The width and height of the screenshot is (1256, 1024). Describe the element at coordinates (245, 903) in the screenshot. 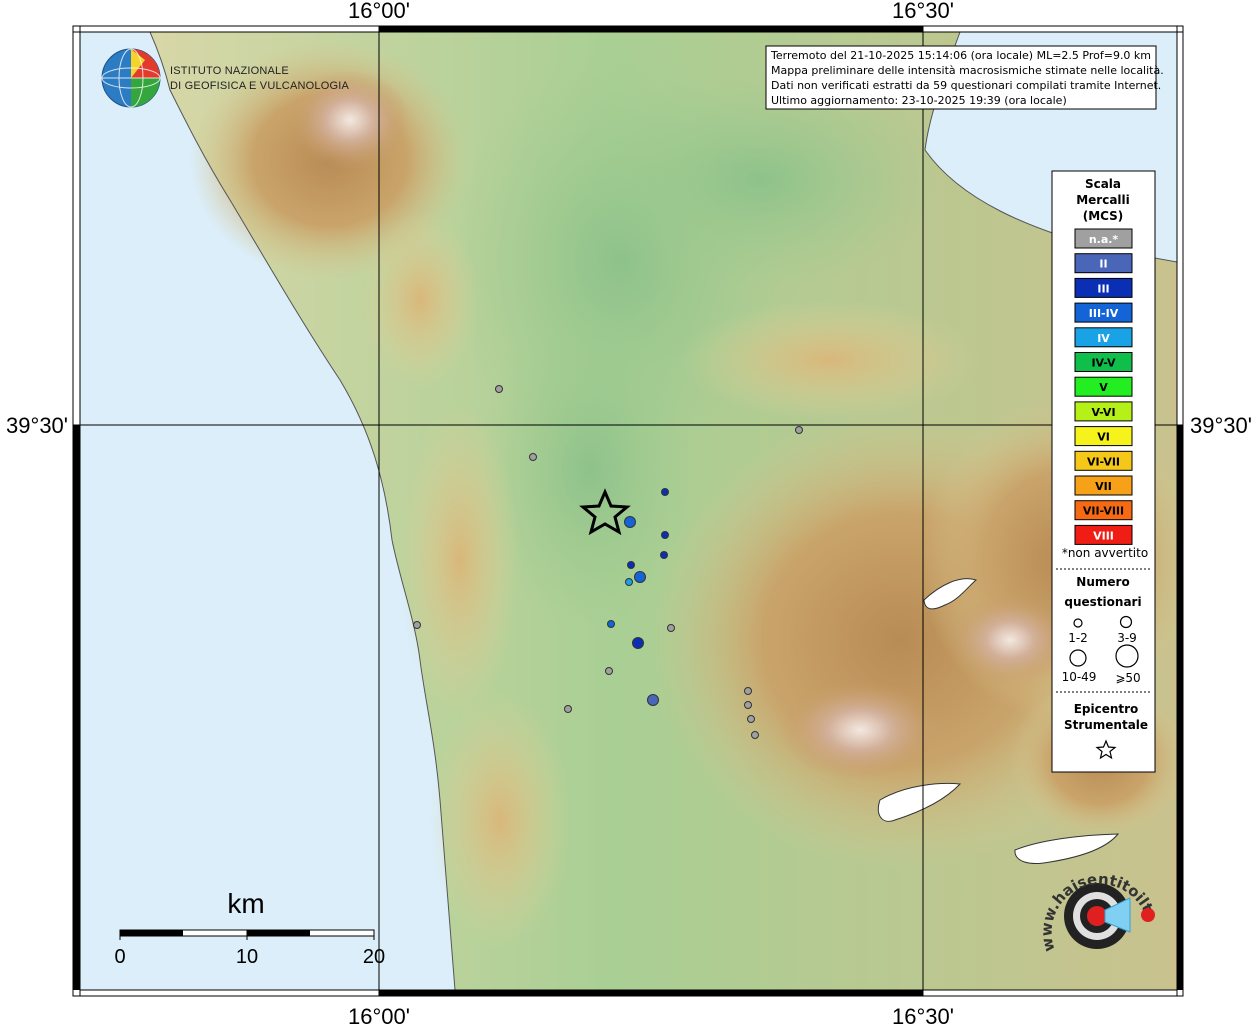

I see `scale-unit-label: km` at that location.